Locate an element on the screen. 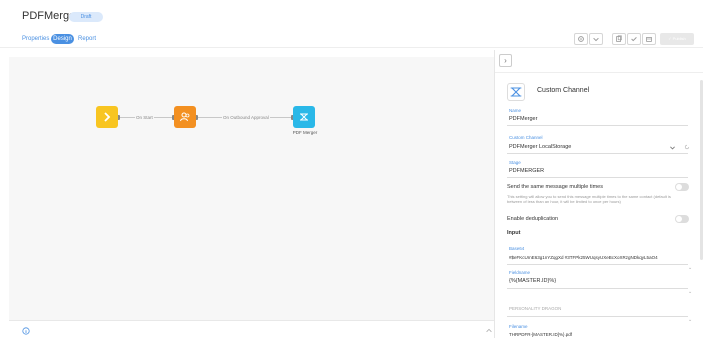 The width and height of the screenshot is (703, 338). schedule-button is located at coordinates (649, 39).